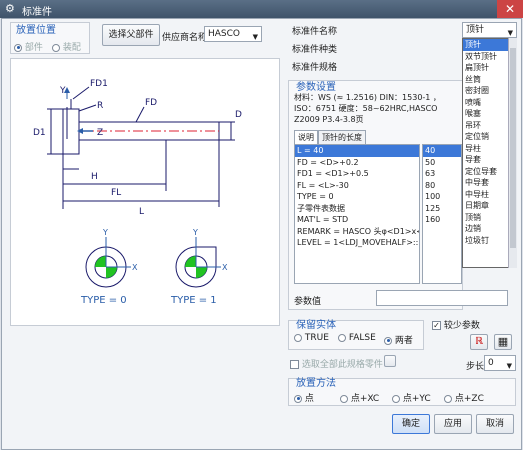 The image size is (523, 450). What do you see at coordinates (33, 48) in the screenshot?
I see `radio-part-label: 部件` at bounding box center [33, 48].